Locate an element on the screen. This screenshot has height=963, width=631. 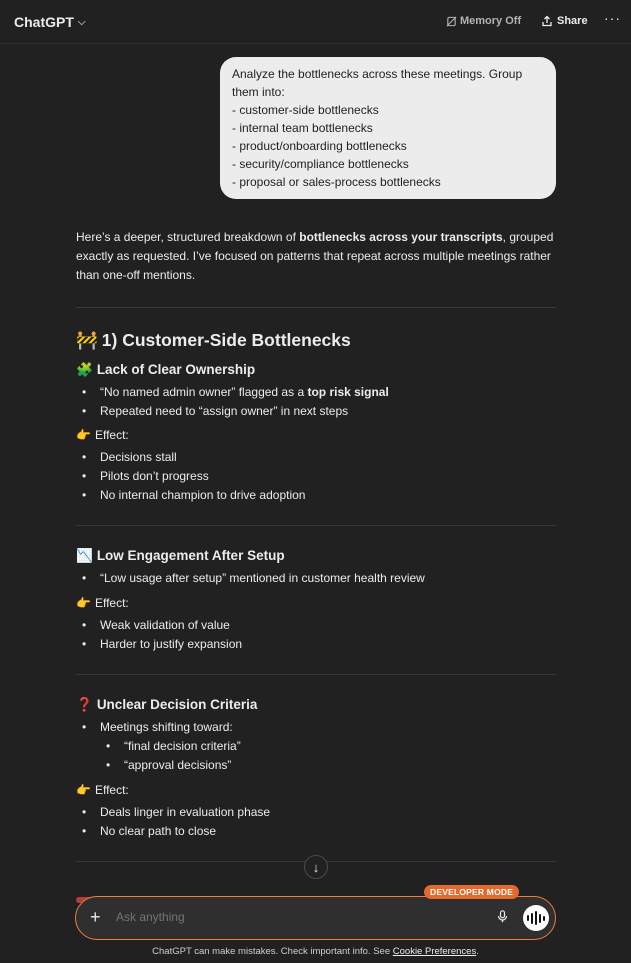
puzzle-icon: 🧩 is located at coordinates (84, 369).